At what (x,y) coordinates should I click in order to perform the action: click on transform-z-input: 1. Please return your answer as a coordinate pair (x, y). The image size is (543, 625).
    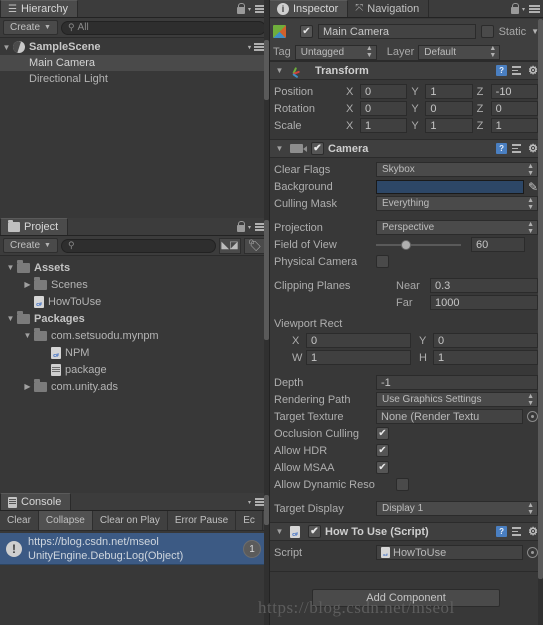
    Looking at the image, I should click on (514, 125).